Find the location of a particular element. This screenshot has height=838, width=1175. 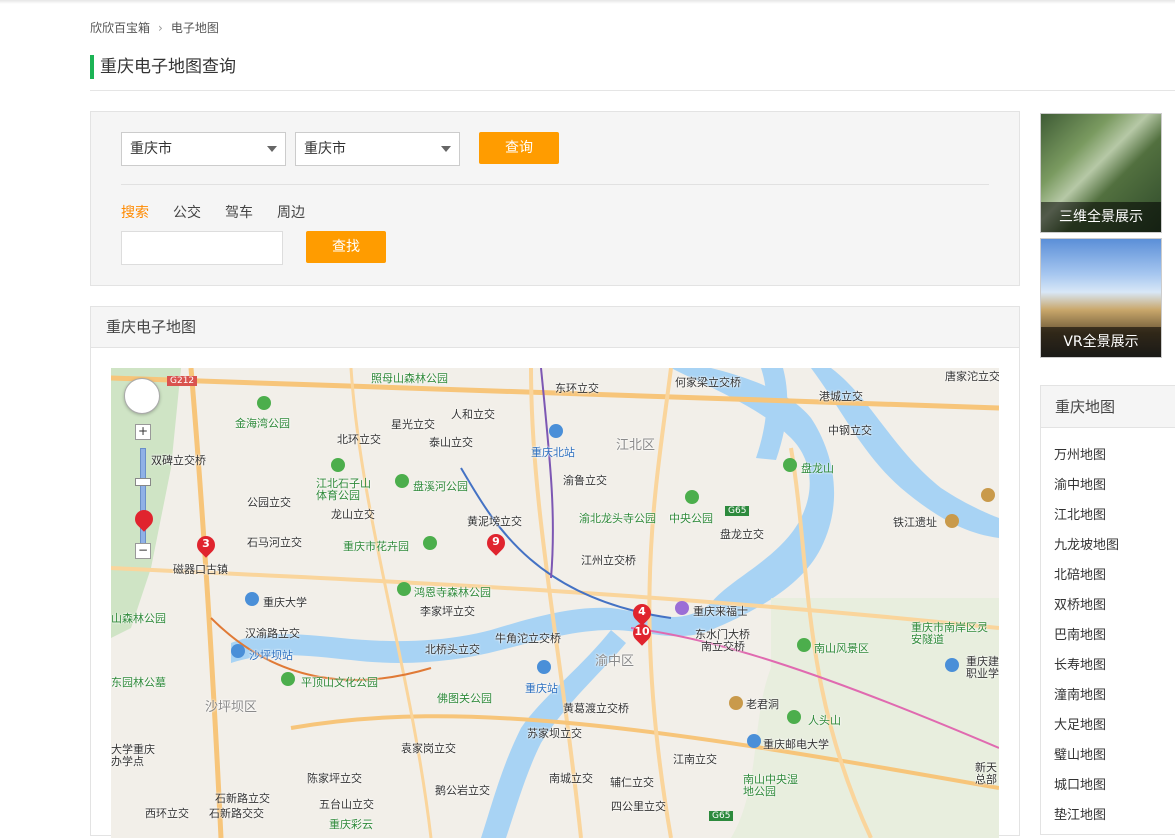

map-label: 重庆邮电大学 is located at coordinates (796, 744).